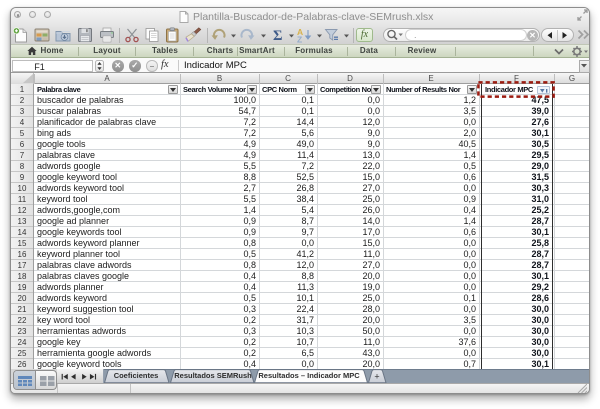 The height and width of the screenshot is (409, 600). I want to click on svg-text: Z, so click(299, 40).